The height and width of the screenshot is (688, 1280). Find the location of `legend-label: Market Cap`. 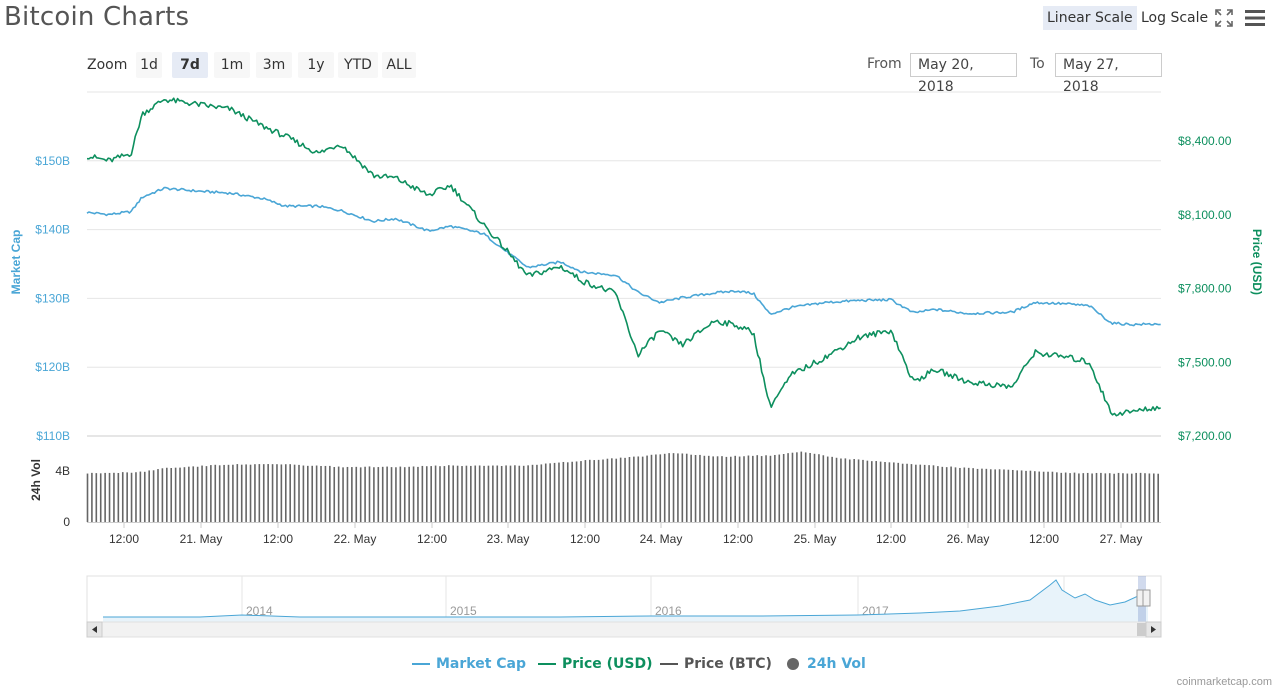

legend-label: Market Cap is located at coordinates (481, 664).